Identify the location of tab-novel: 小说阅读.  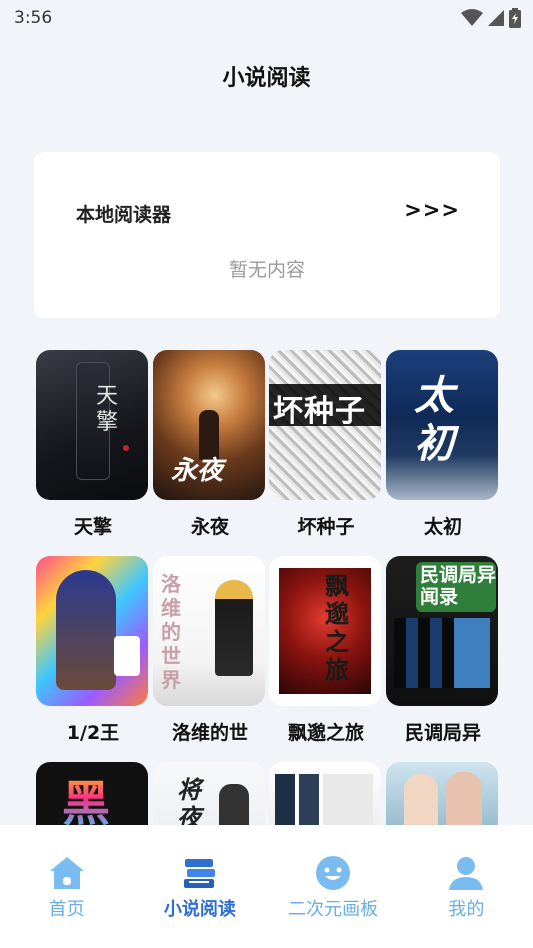
(200, 886).